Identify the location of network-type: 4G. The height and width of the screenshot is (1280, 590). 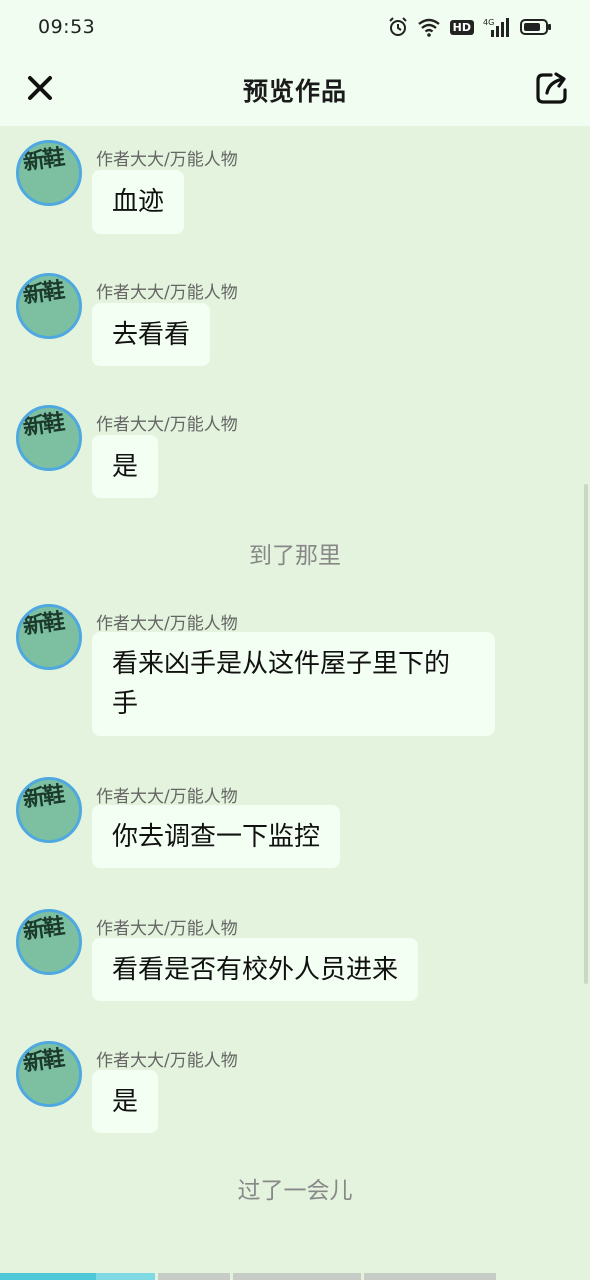
(488, 22).